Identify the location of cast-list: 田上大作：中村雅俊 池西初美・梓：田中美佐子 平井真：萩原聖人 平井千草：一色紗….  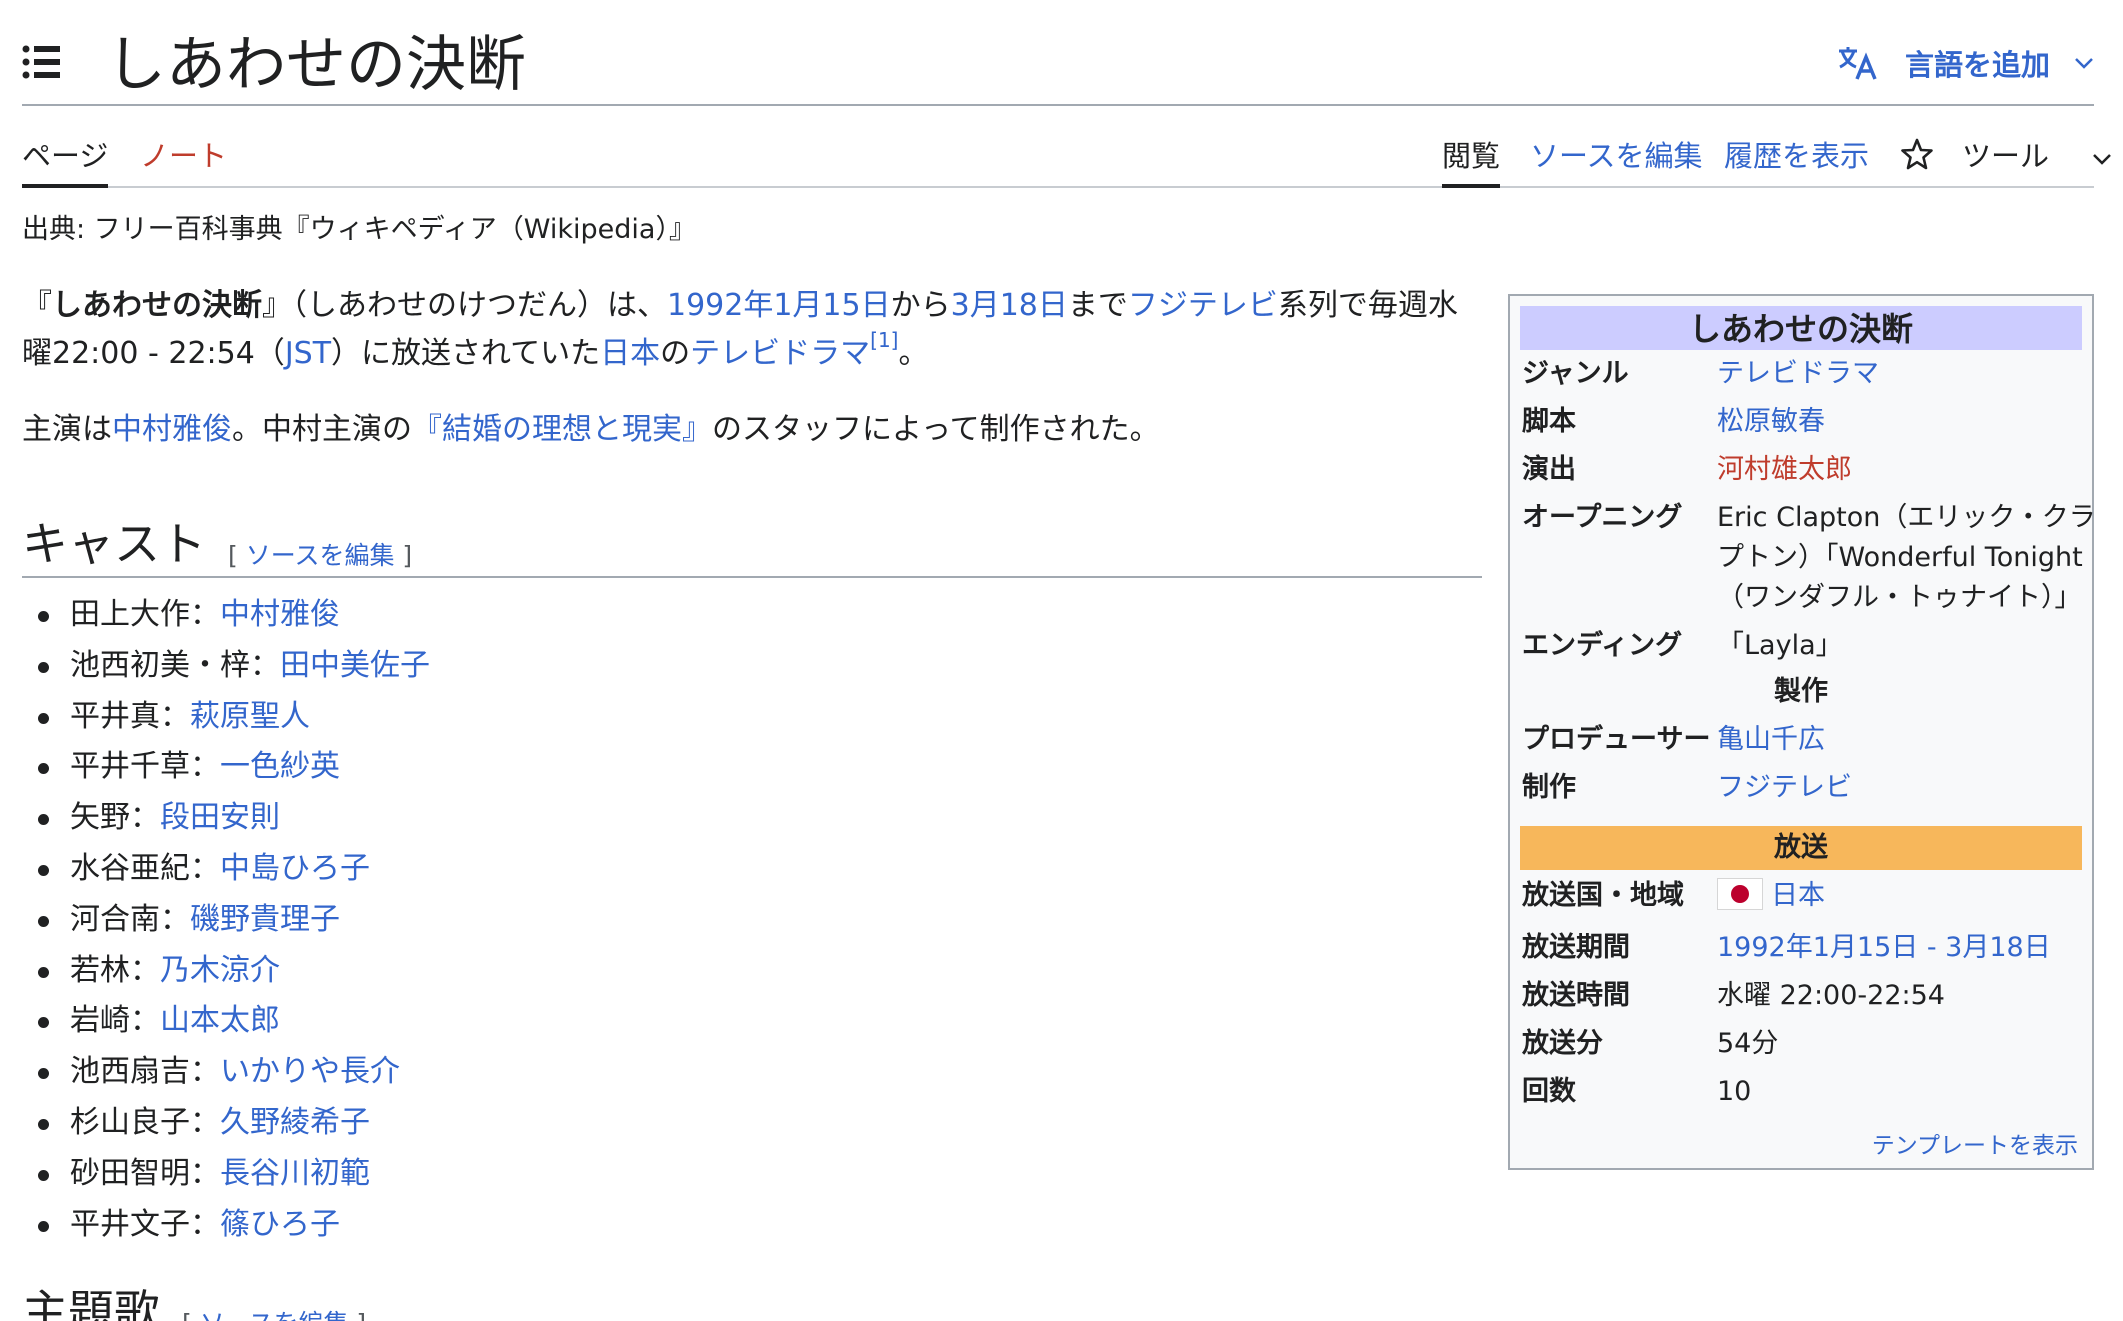
(226, 920).